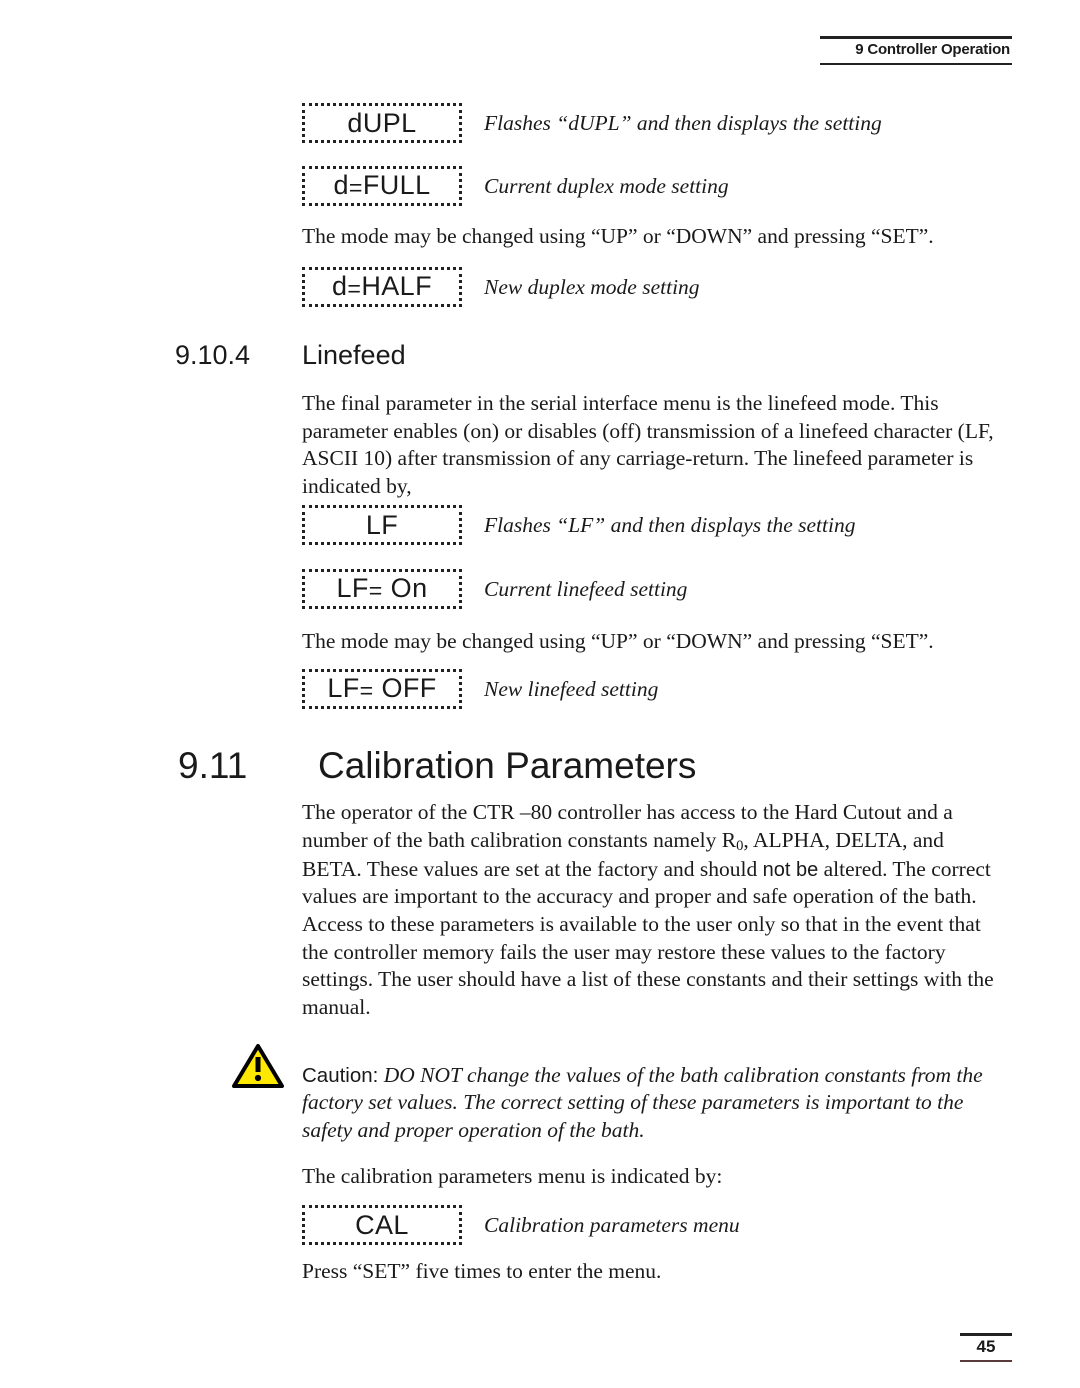  I want to click on running-header-text: 9 Controller Operation, so click(932, 49).